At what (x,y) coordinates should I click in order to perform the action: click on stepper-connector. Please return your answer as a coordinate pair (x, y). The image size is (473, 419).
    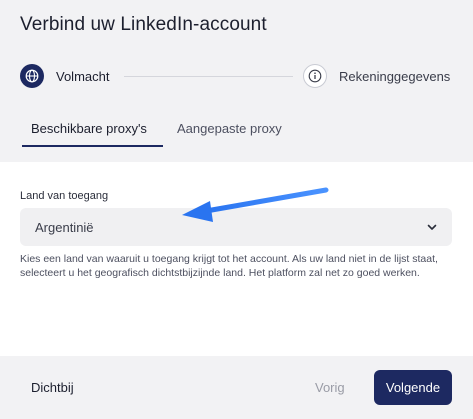
    Looking at the image, I should click on (208, 76).